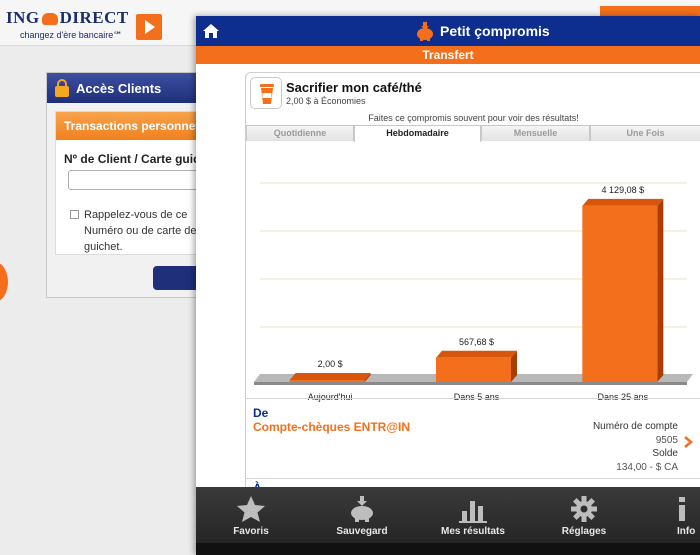 Image resolution: width=700 pixels, height=555 pixels. What do you see at coordinates (4, 282) in the screenshot?
I see `side-orange-tab` at bounding box center [4, 282].